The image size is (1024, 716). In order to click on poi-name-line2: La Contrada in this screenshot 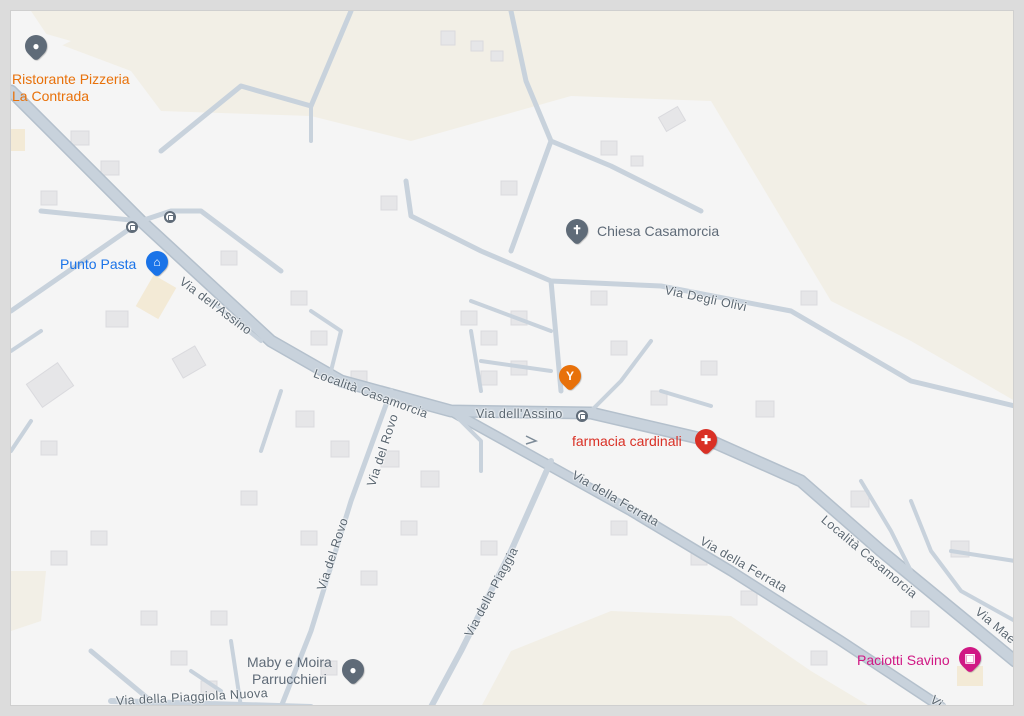, I will do `click(51, 96)`.